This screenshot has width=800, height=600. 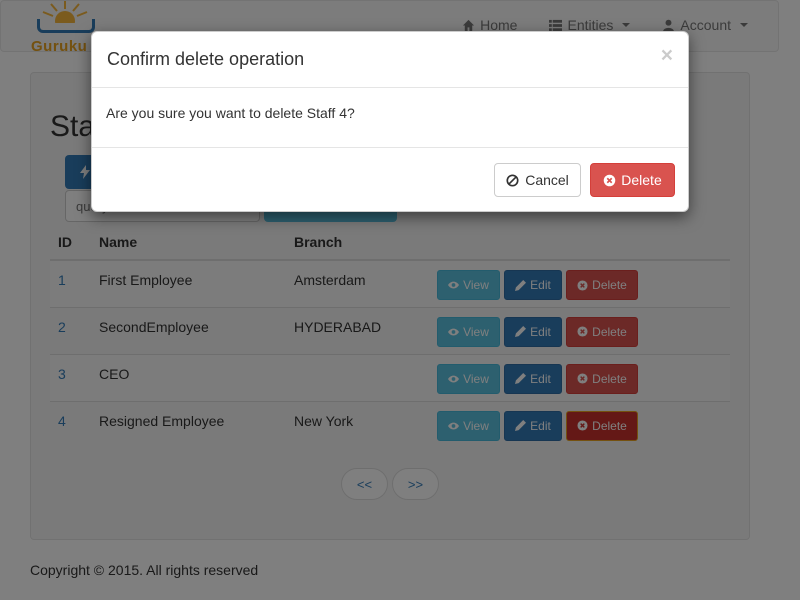 I want to click on cancel-label: Cancel, so click(x=547, y=180).